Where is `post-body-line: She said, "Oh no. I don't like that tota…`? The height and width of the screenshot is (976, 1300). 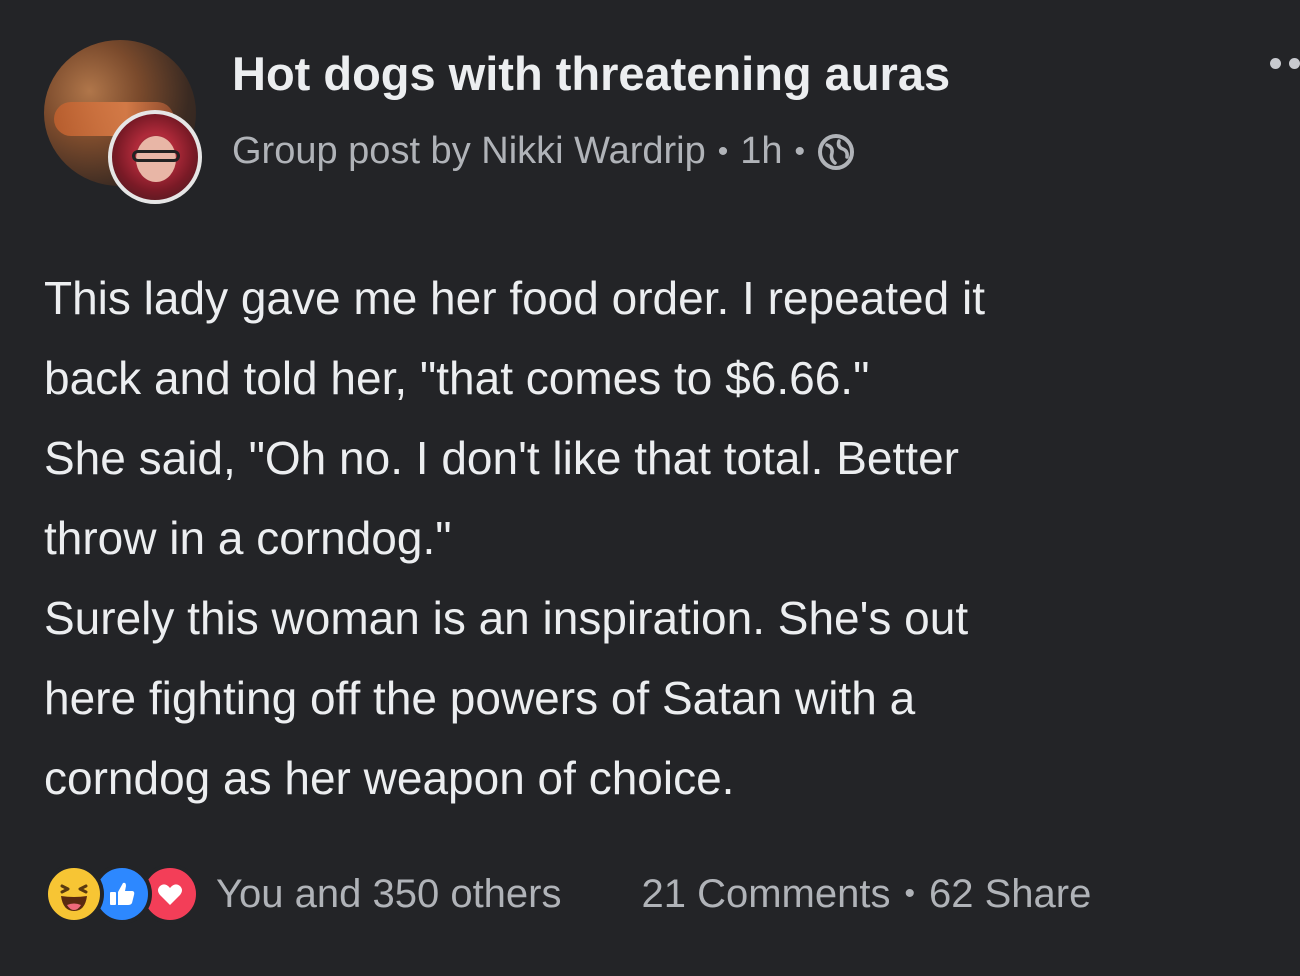
post-body-line: She said, "Oh no. I don't like that tota… is located at coordinates (501, 458).